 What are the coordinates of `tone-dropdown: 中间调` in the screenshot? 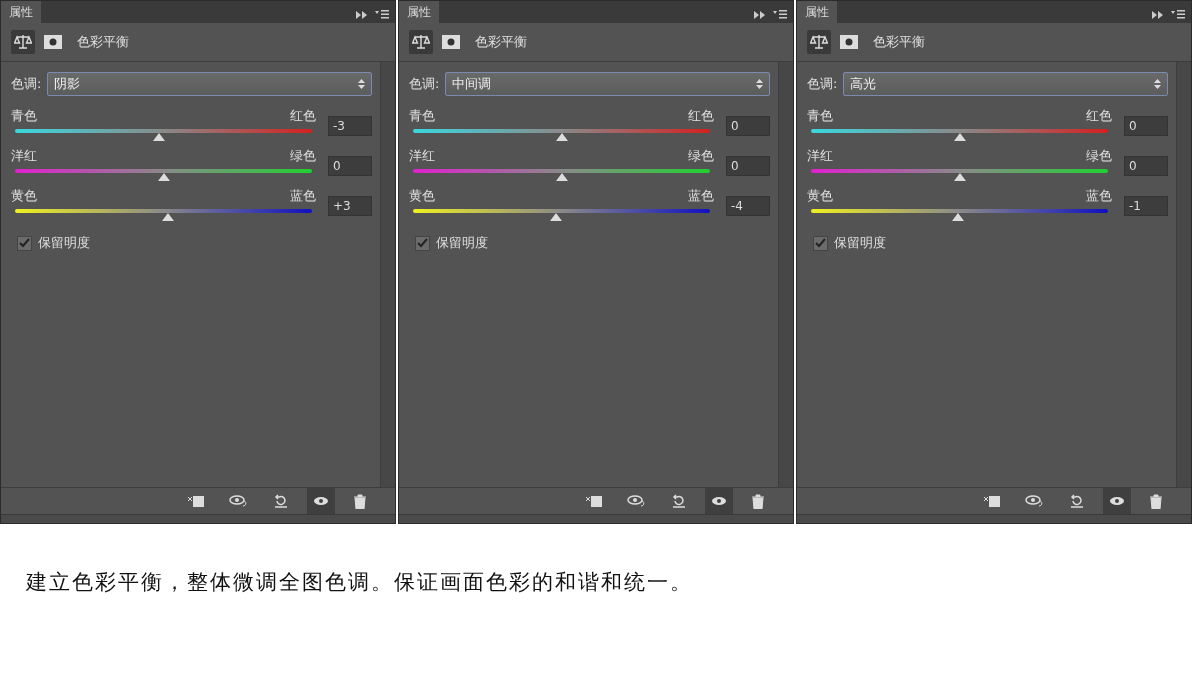 It's located at (607, 84).